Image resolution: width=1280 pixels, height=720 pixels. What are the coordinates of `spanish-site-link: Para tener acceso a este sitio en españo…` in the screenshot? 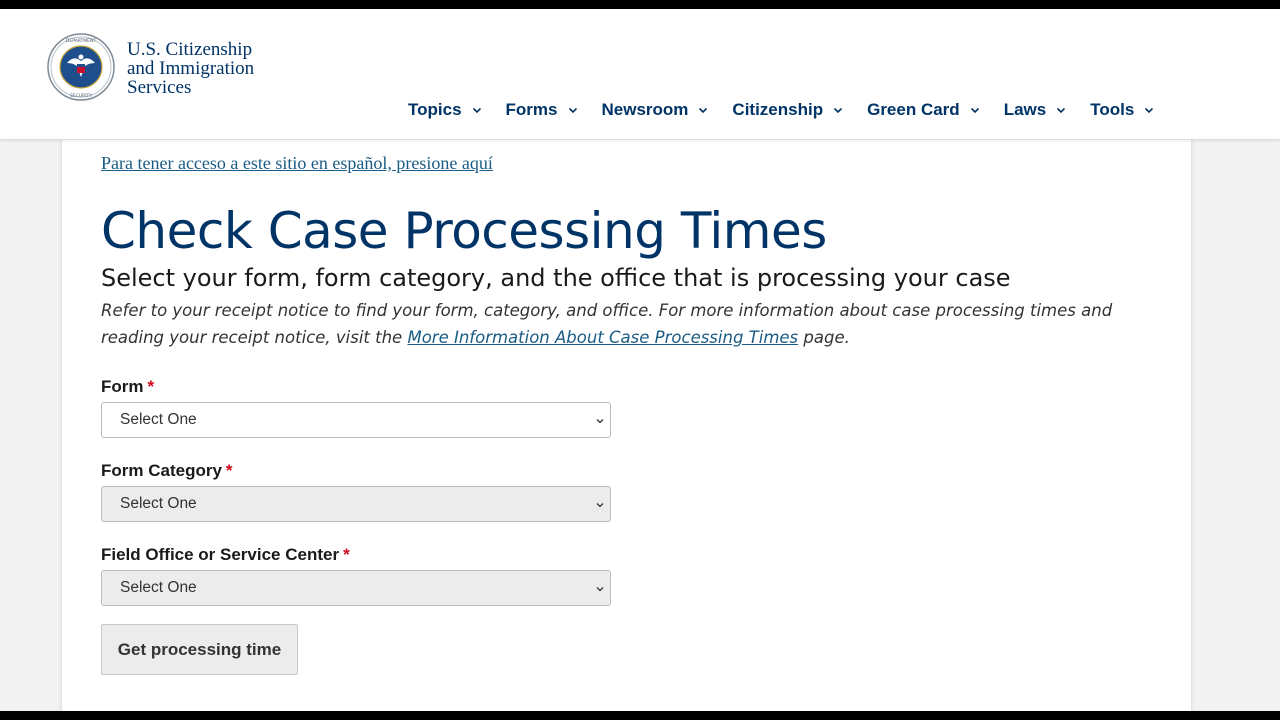 It's located at (297, 163).